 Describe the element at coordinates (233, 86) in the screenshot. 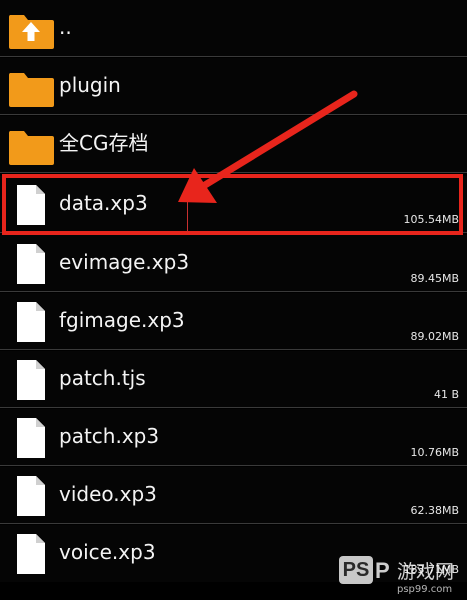

I see `list-item-folder-plugin: plugin` at that location.